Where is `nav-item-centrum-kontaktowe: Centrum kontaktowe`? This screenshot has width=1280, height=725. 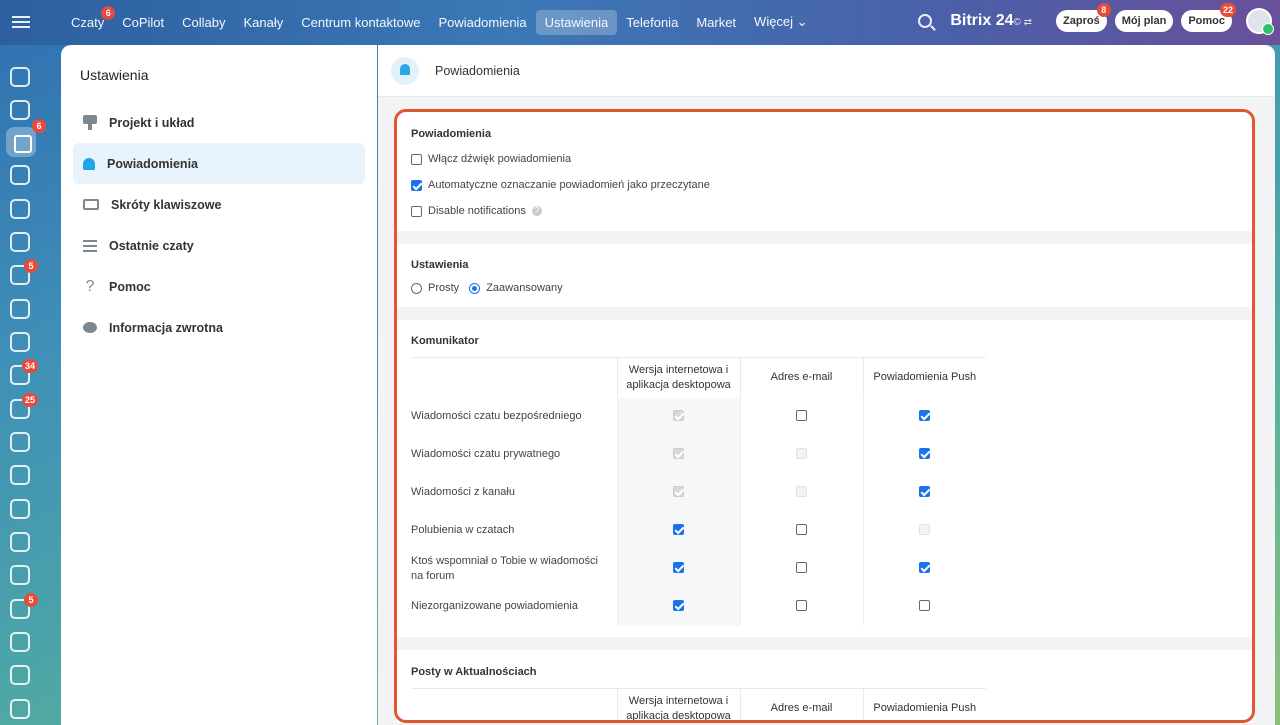 nav-item-centrum-kontaktowe: Centrum kontaktowe is located at coordinates (360, 22).